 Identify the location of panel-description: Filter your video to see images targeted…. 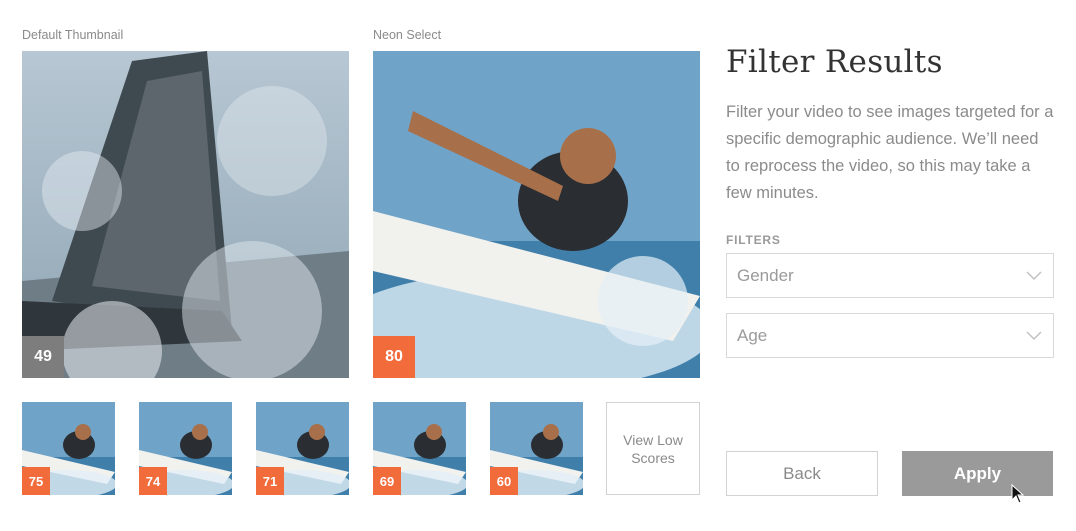
(890, 152).